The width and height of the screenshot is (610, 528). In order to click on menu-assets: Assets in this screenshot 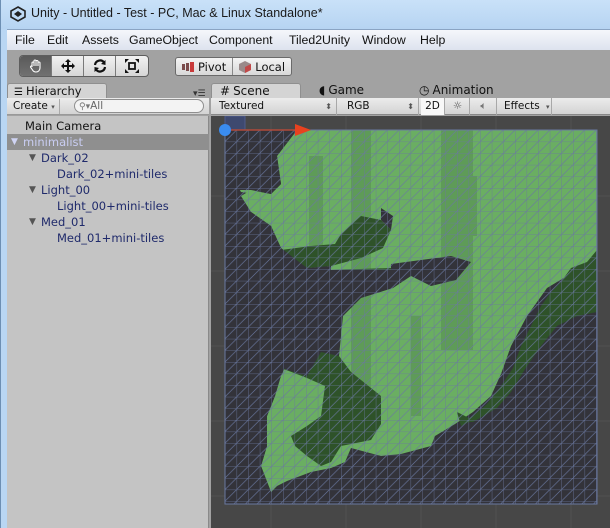, I will do `click(100, 40)`.